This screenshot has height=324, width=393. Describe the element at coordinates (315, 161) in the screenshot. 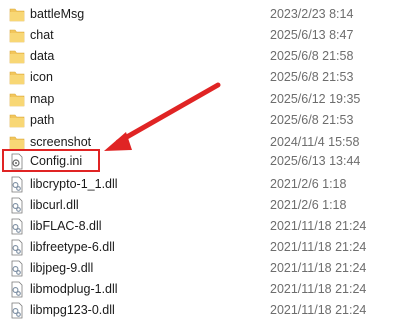

I see `file-date: 2025/6/13 13:44` at that location.